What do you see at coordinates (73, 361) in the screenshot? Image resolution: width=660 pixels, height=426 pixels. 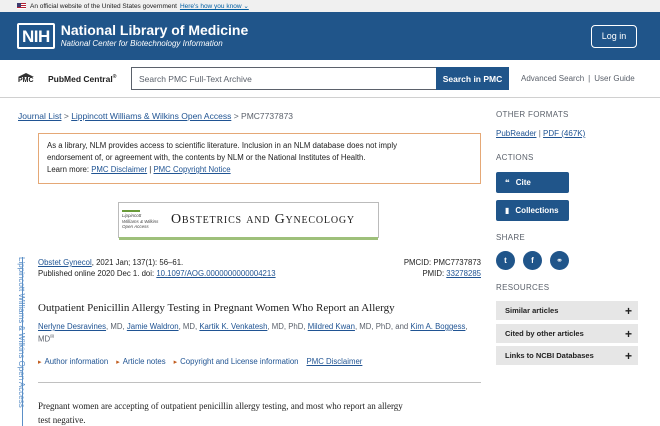 I see `author-information-toggle: Author information` at bounding box center [73, 361].